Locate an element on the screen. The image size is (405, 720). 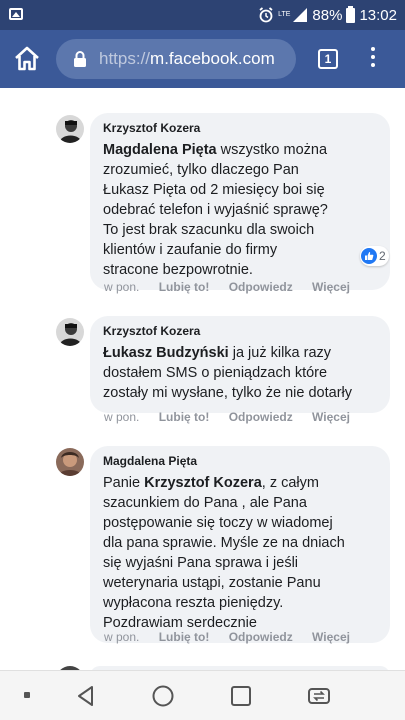
browser-toolbar: https://m.facebook.com 1 is located at coordinates (202, 59).